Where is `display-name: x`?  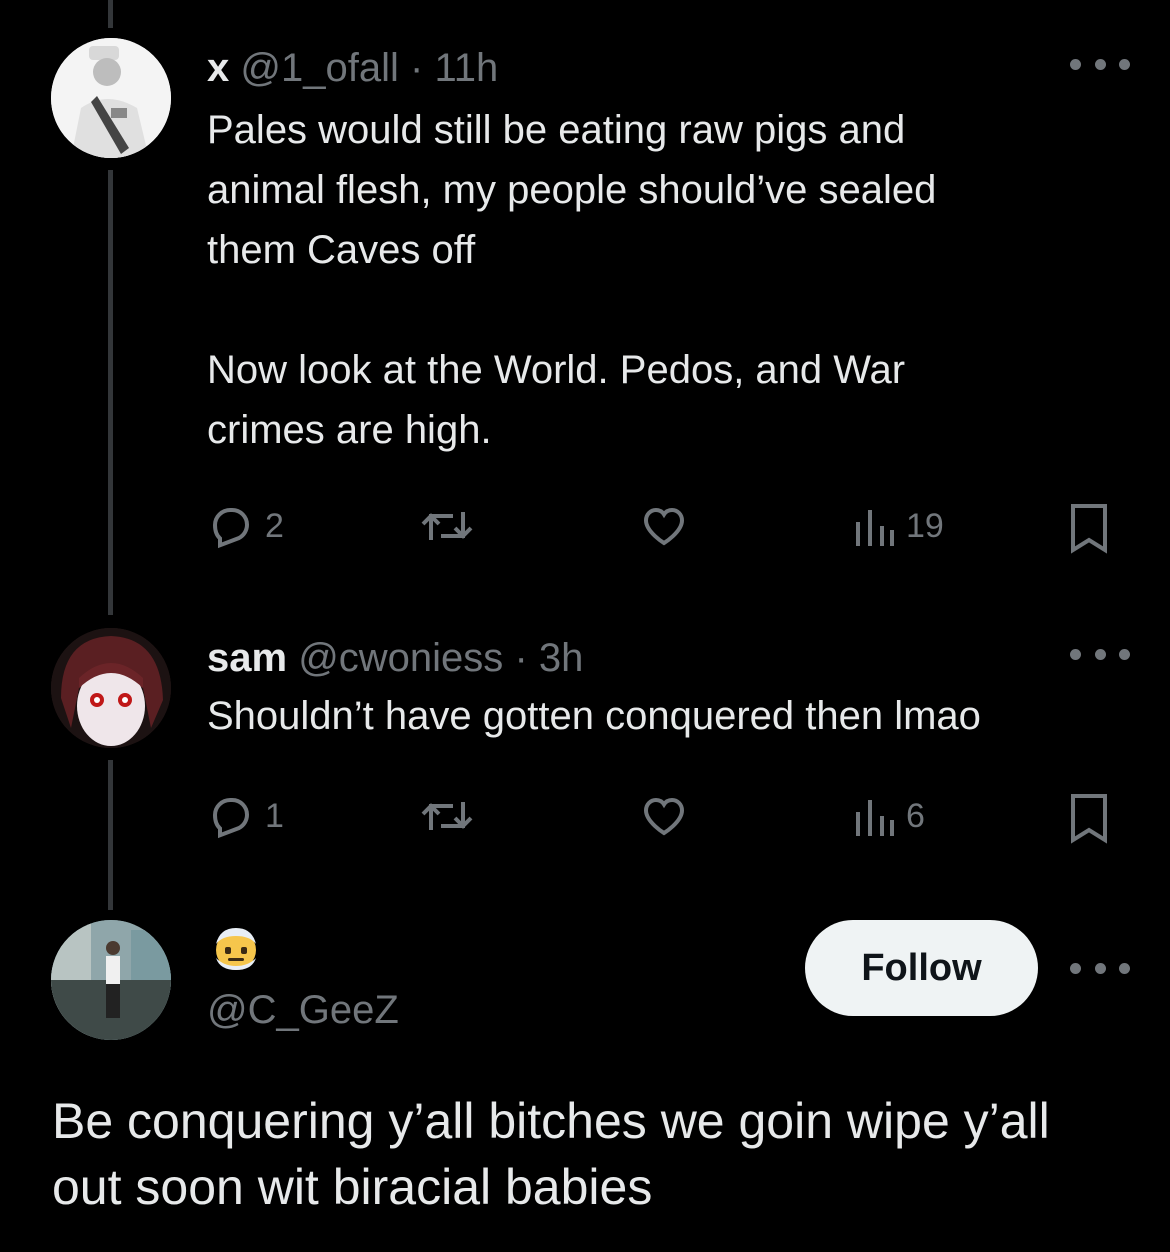
display-name: x is located at coordinates (218, 68).